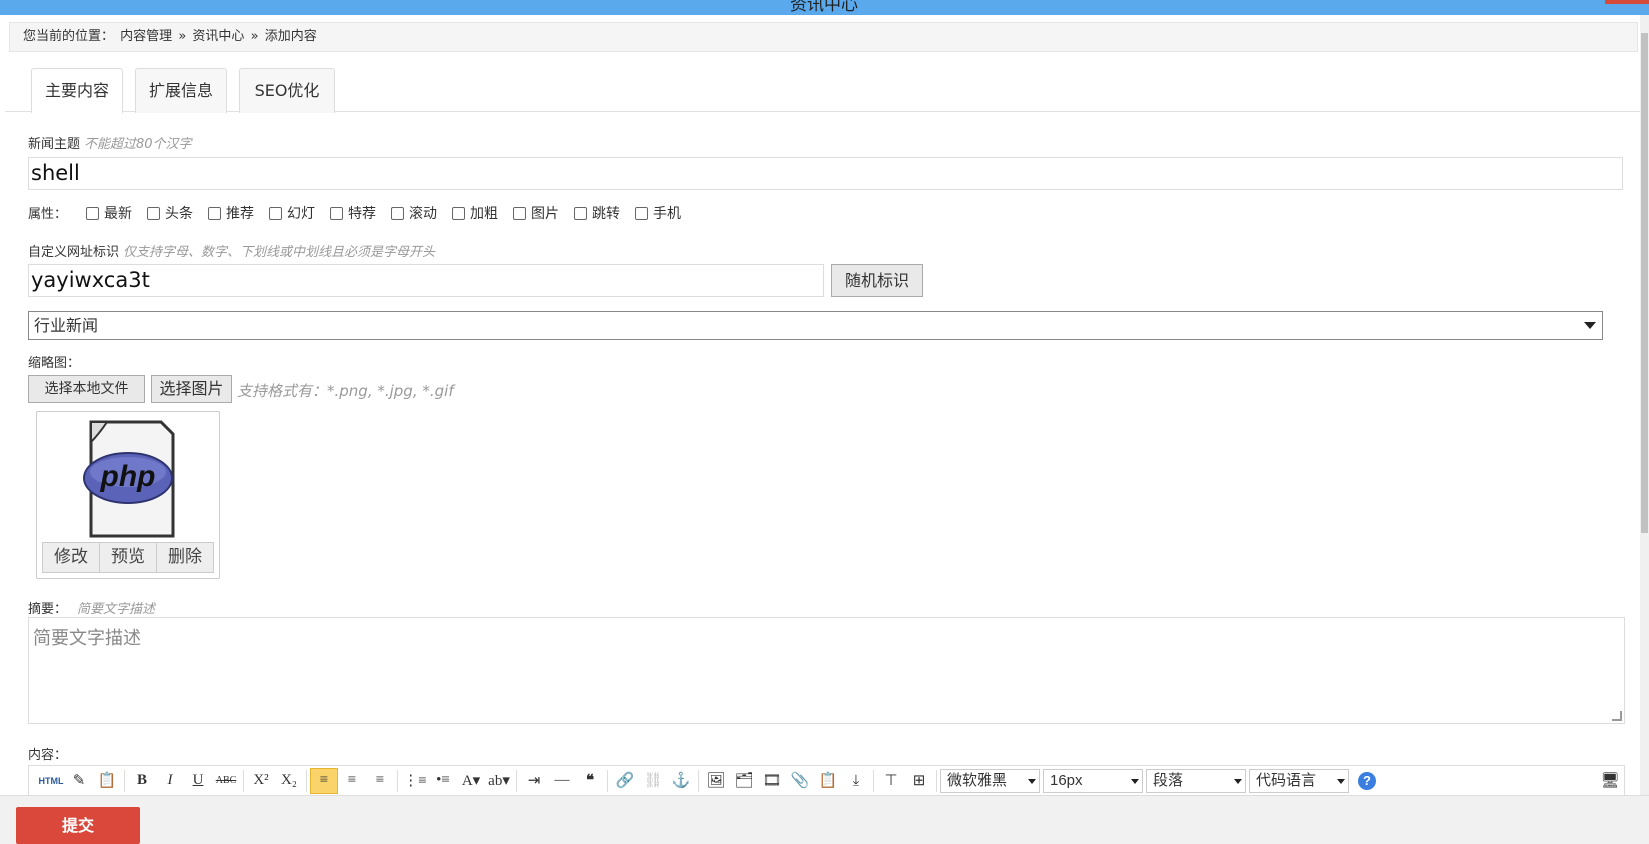  What do you see at coordinates (352, 781) in the screenshot?
I see `align-center-icon: ≡` at bounding box center [352, 781].